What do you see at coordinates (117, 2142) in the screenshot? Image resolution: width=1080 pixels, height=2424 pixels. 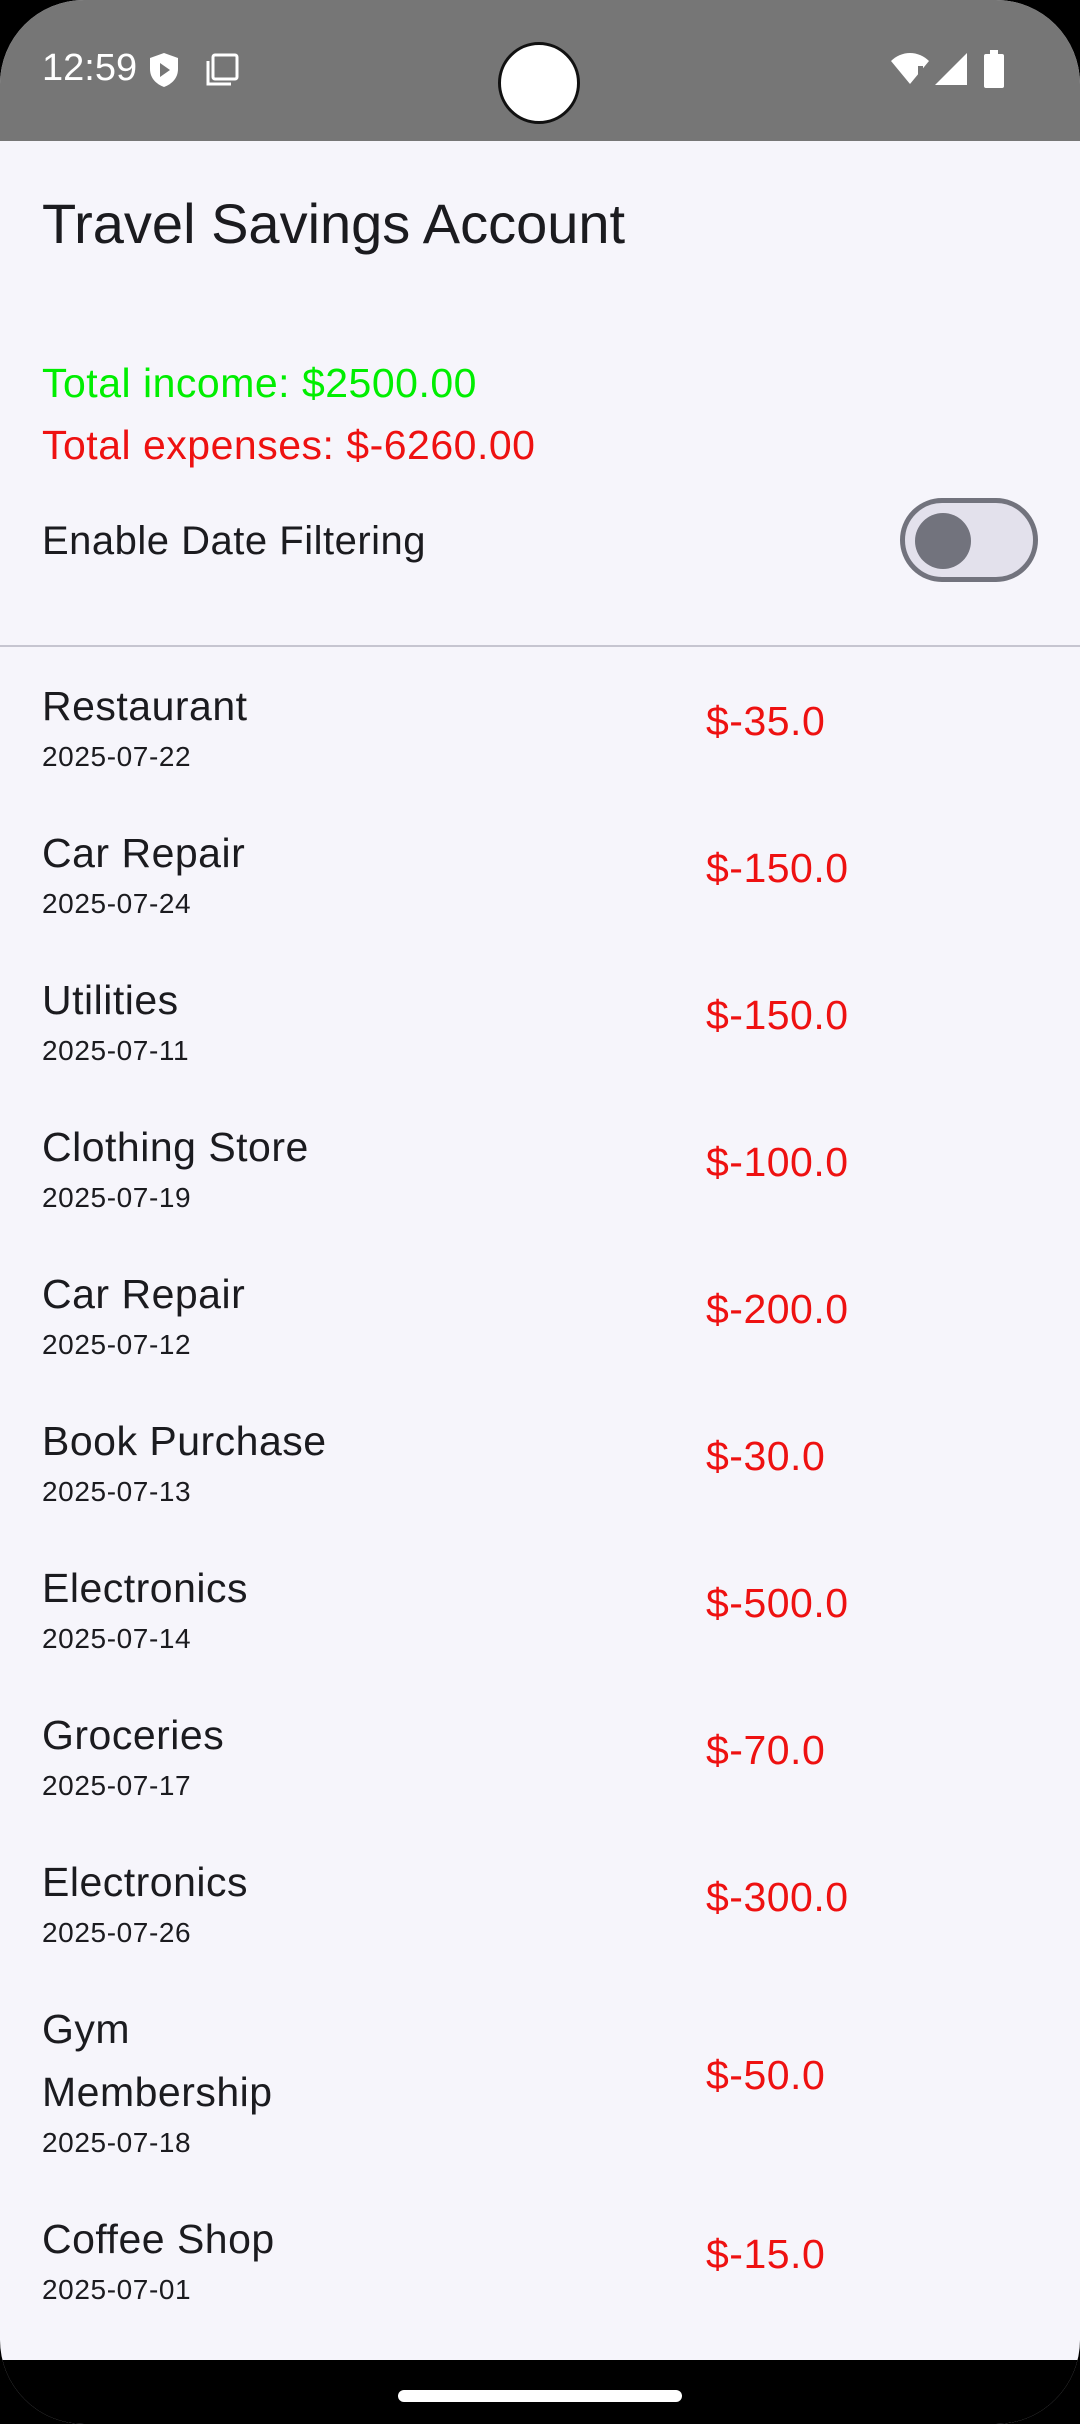 I see `transaction-date: 2025-07-18` at bounding box center [117, 2142].